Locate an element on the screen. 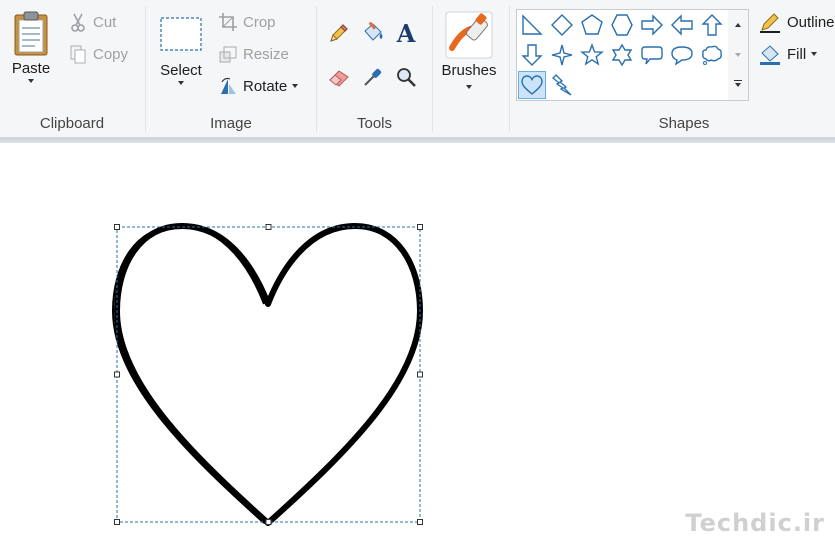 This screenshot has height=543, width=835. five-point-star-icon is located at coordinates (592, 54).